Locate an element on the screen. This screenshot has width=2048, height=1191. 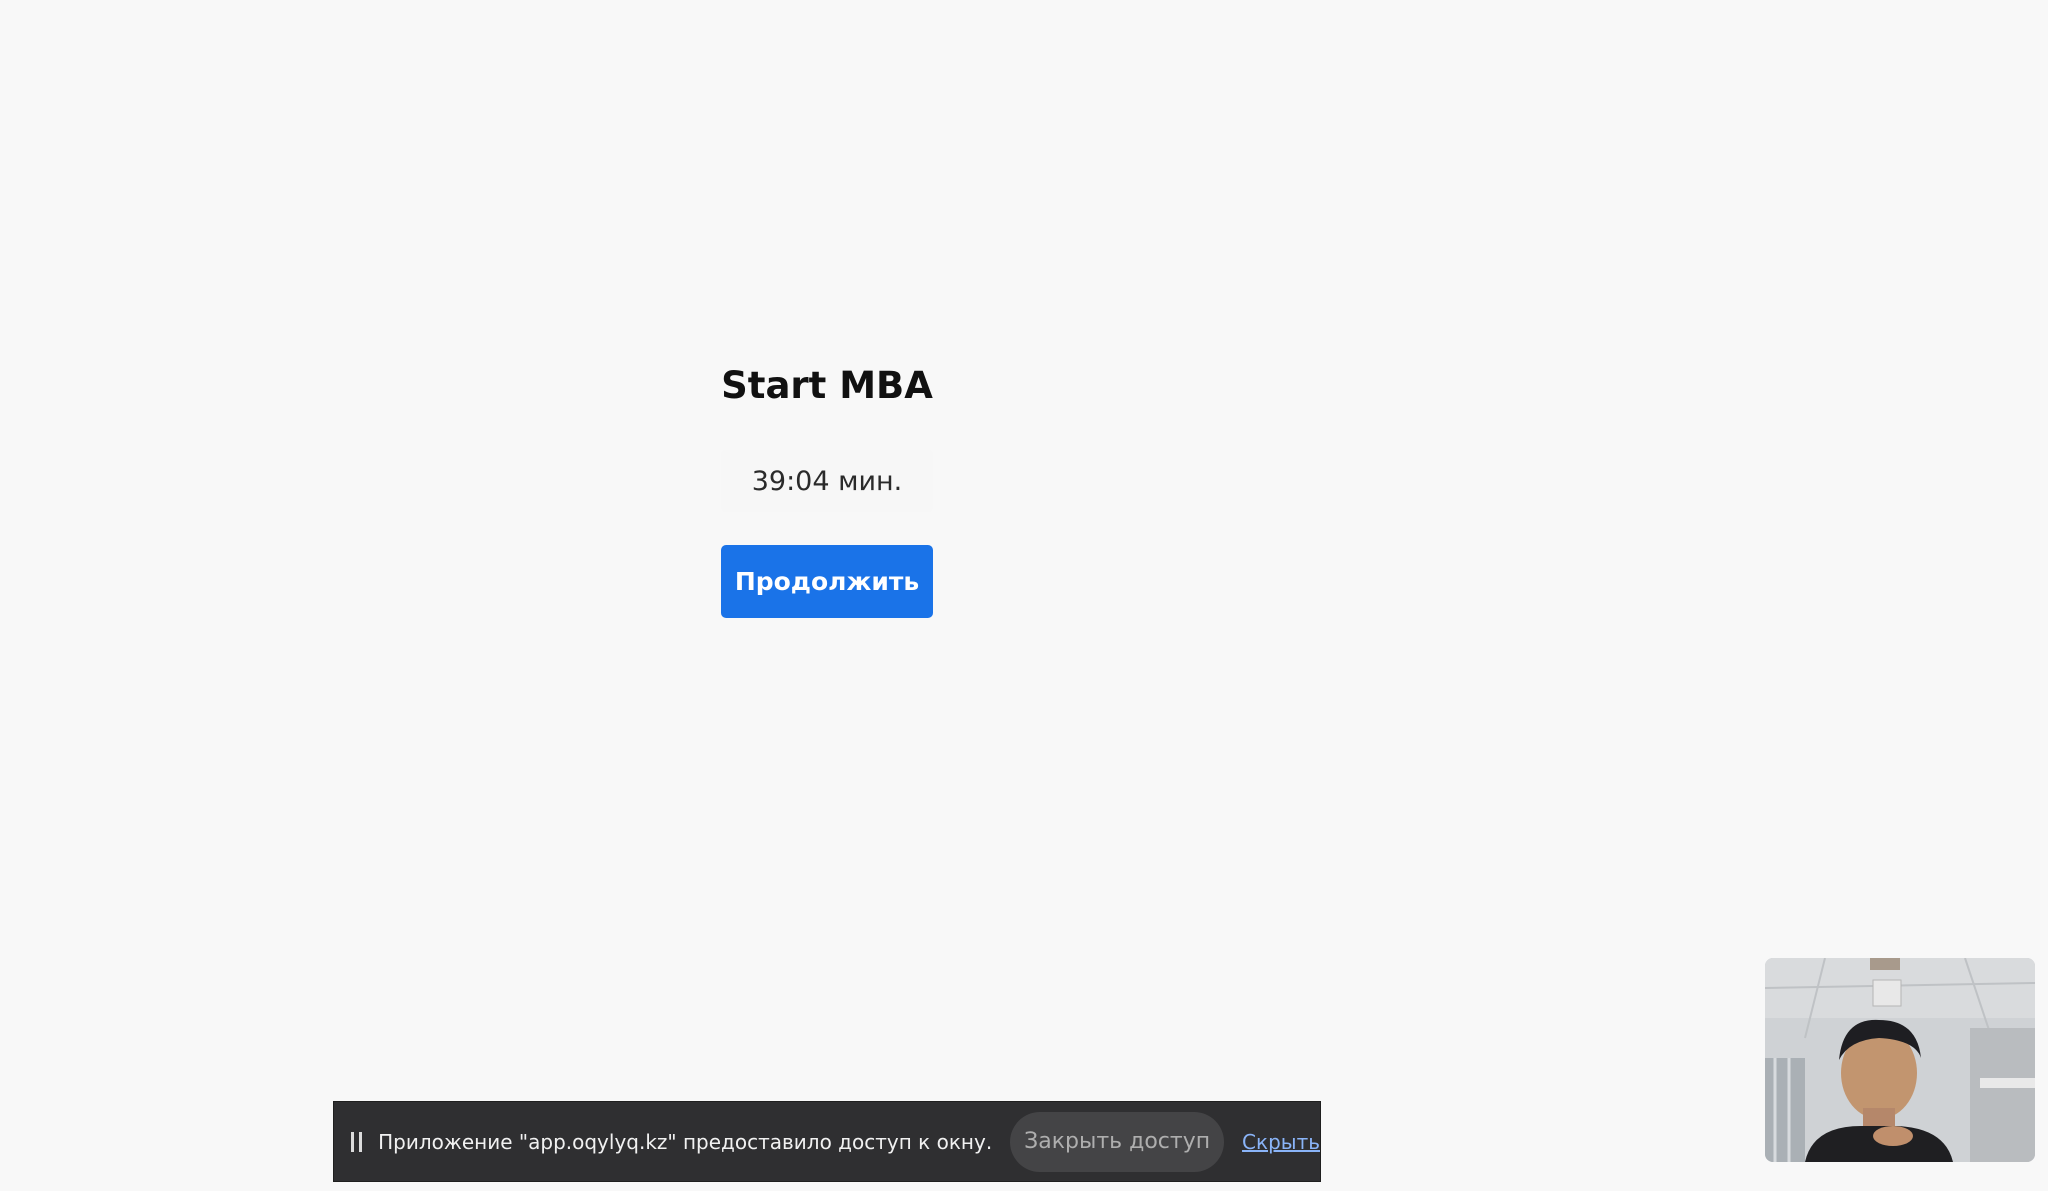
webcam-preview is located at coordinates (1900, 1060).